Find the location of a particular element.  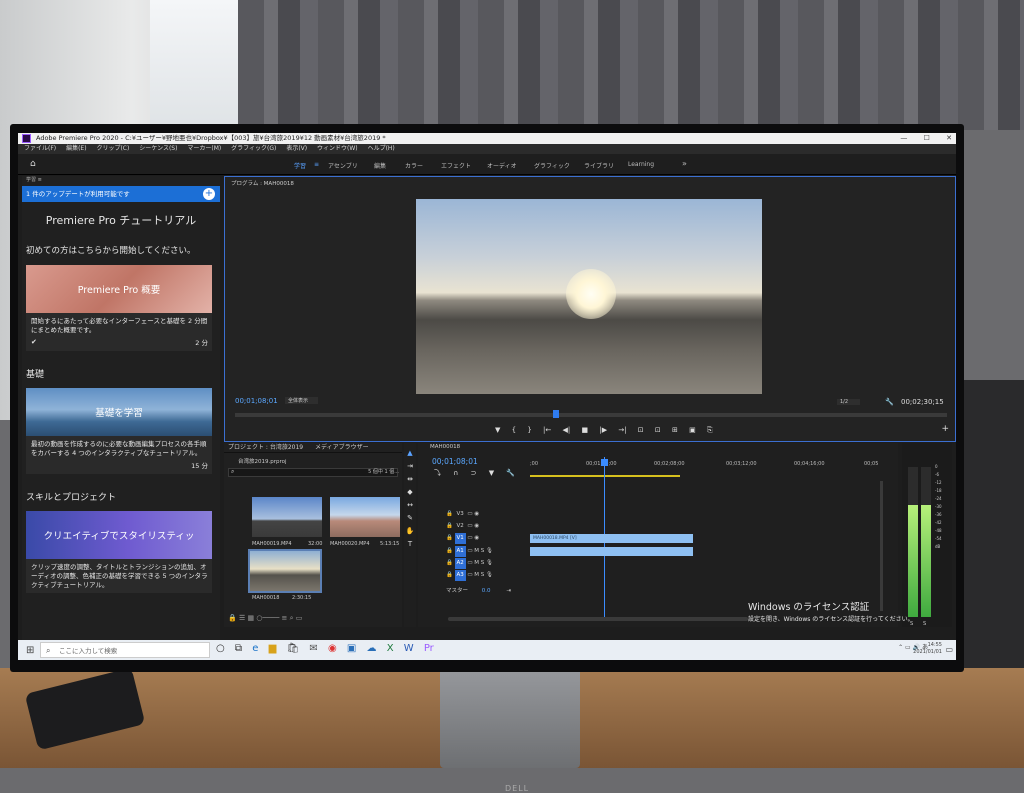

update-banner: 1 件のアップデートが利用可能です + is located at coordinates (121, 194).